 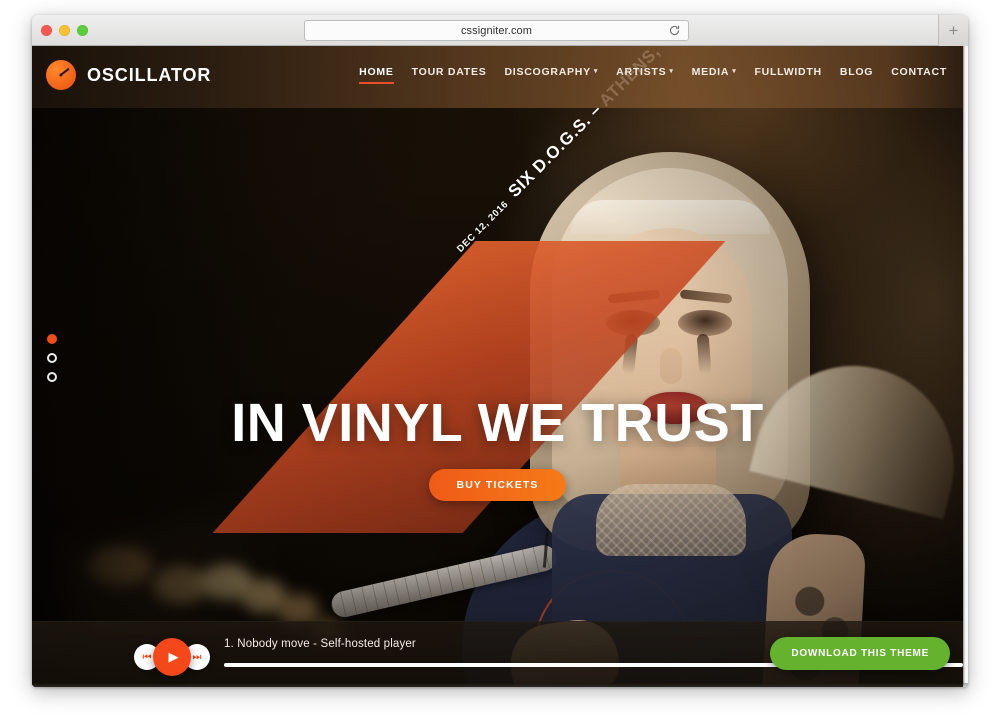 I want to click on nav-label: ARTISTS, so click(x=641, y=72).